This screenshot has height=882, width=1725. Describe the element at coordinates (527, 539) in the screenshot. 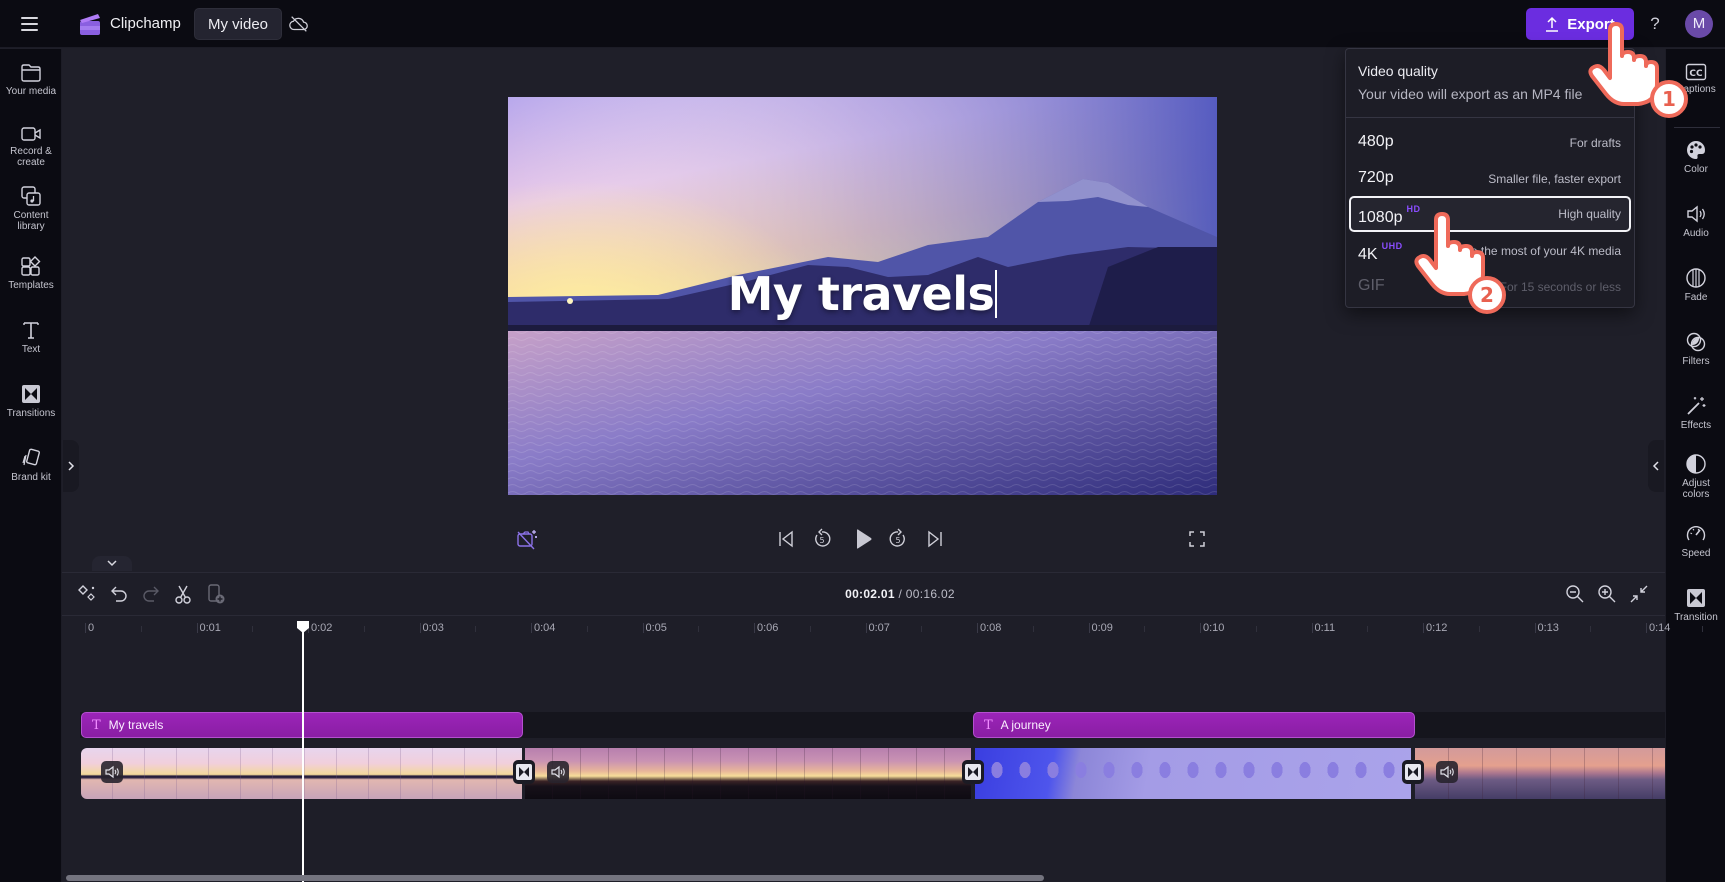

I see `ai-camera-off-icon` at that location.